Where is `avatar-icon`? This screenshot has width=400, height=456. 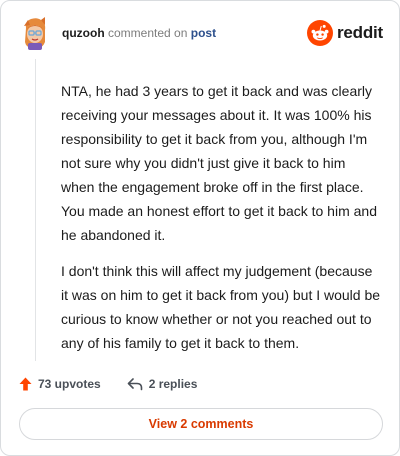 avatar-icon is located at coordinates (35, 33).